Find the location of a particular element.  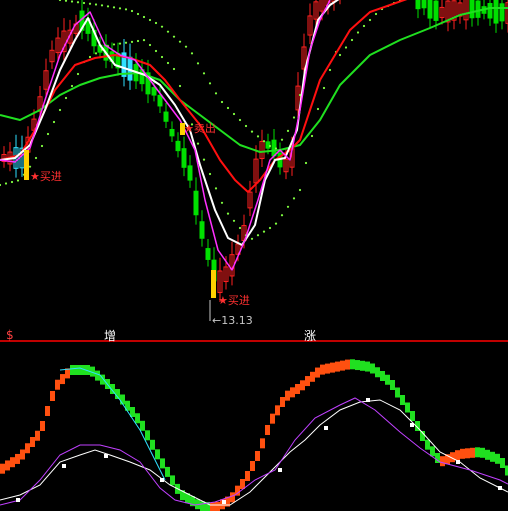

panel-label-dollar: $ is located at coordinates (10, 335).